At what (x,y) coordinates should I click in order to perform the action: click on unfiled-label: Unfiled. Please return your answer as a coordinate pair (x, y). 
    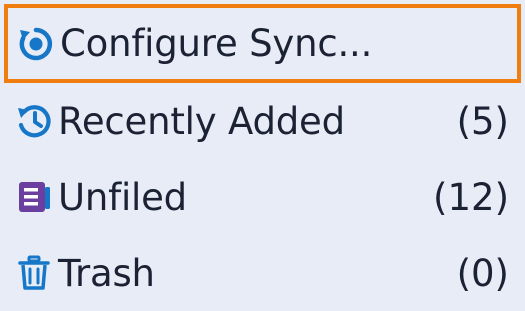
    Looking at the image, I should click on (122, 197).